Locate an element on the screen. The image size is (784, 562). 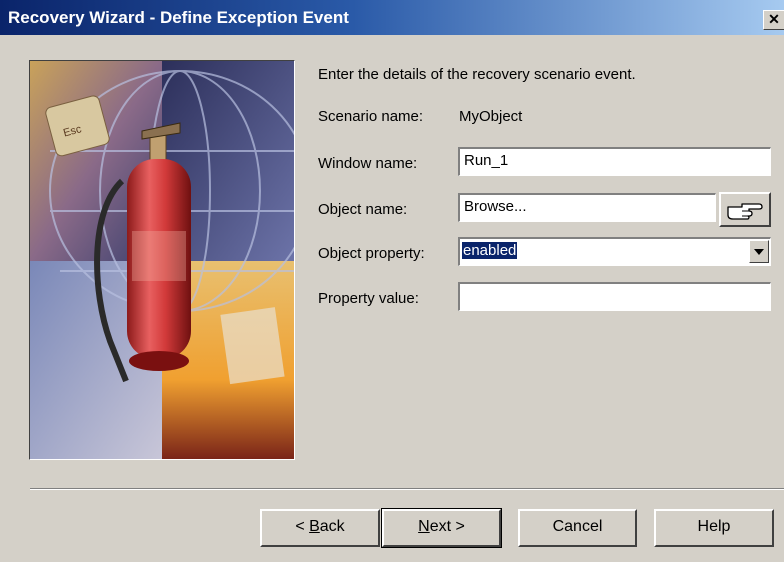
window-name-field: Run_1 is located at coordinates (614, 161).